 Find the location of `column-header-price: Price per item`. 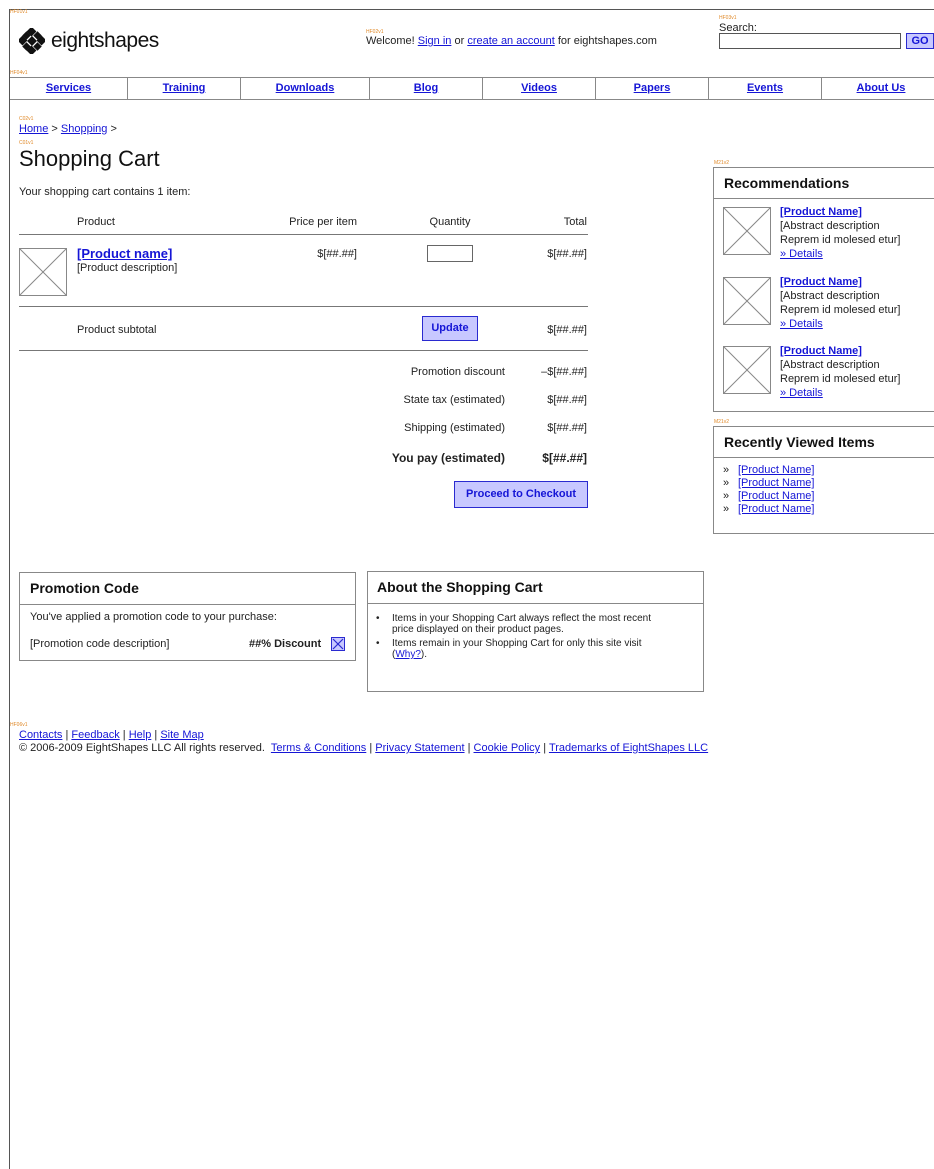

column-header-price: Price per item is located at coordinates (323, 222).